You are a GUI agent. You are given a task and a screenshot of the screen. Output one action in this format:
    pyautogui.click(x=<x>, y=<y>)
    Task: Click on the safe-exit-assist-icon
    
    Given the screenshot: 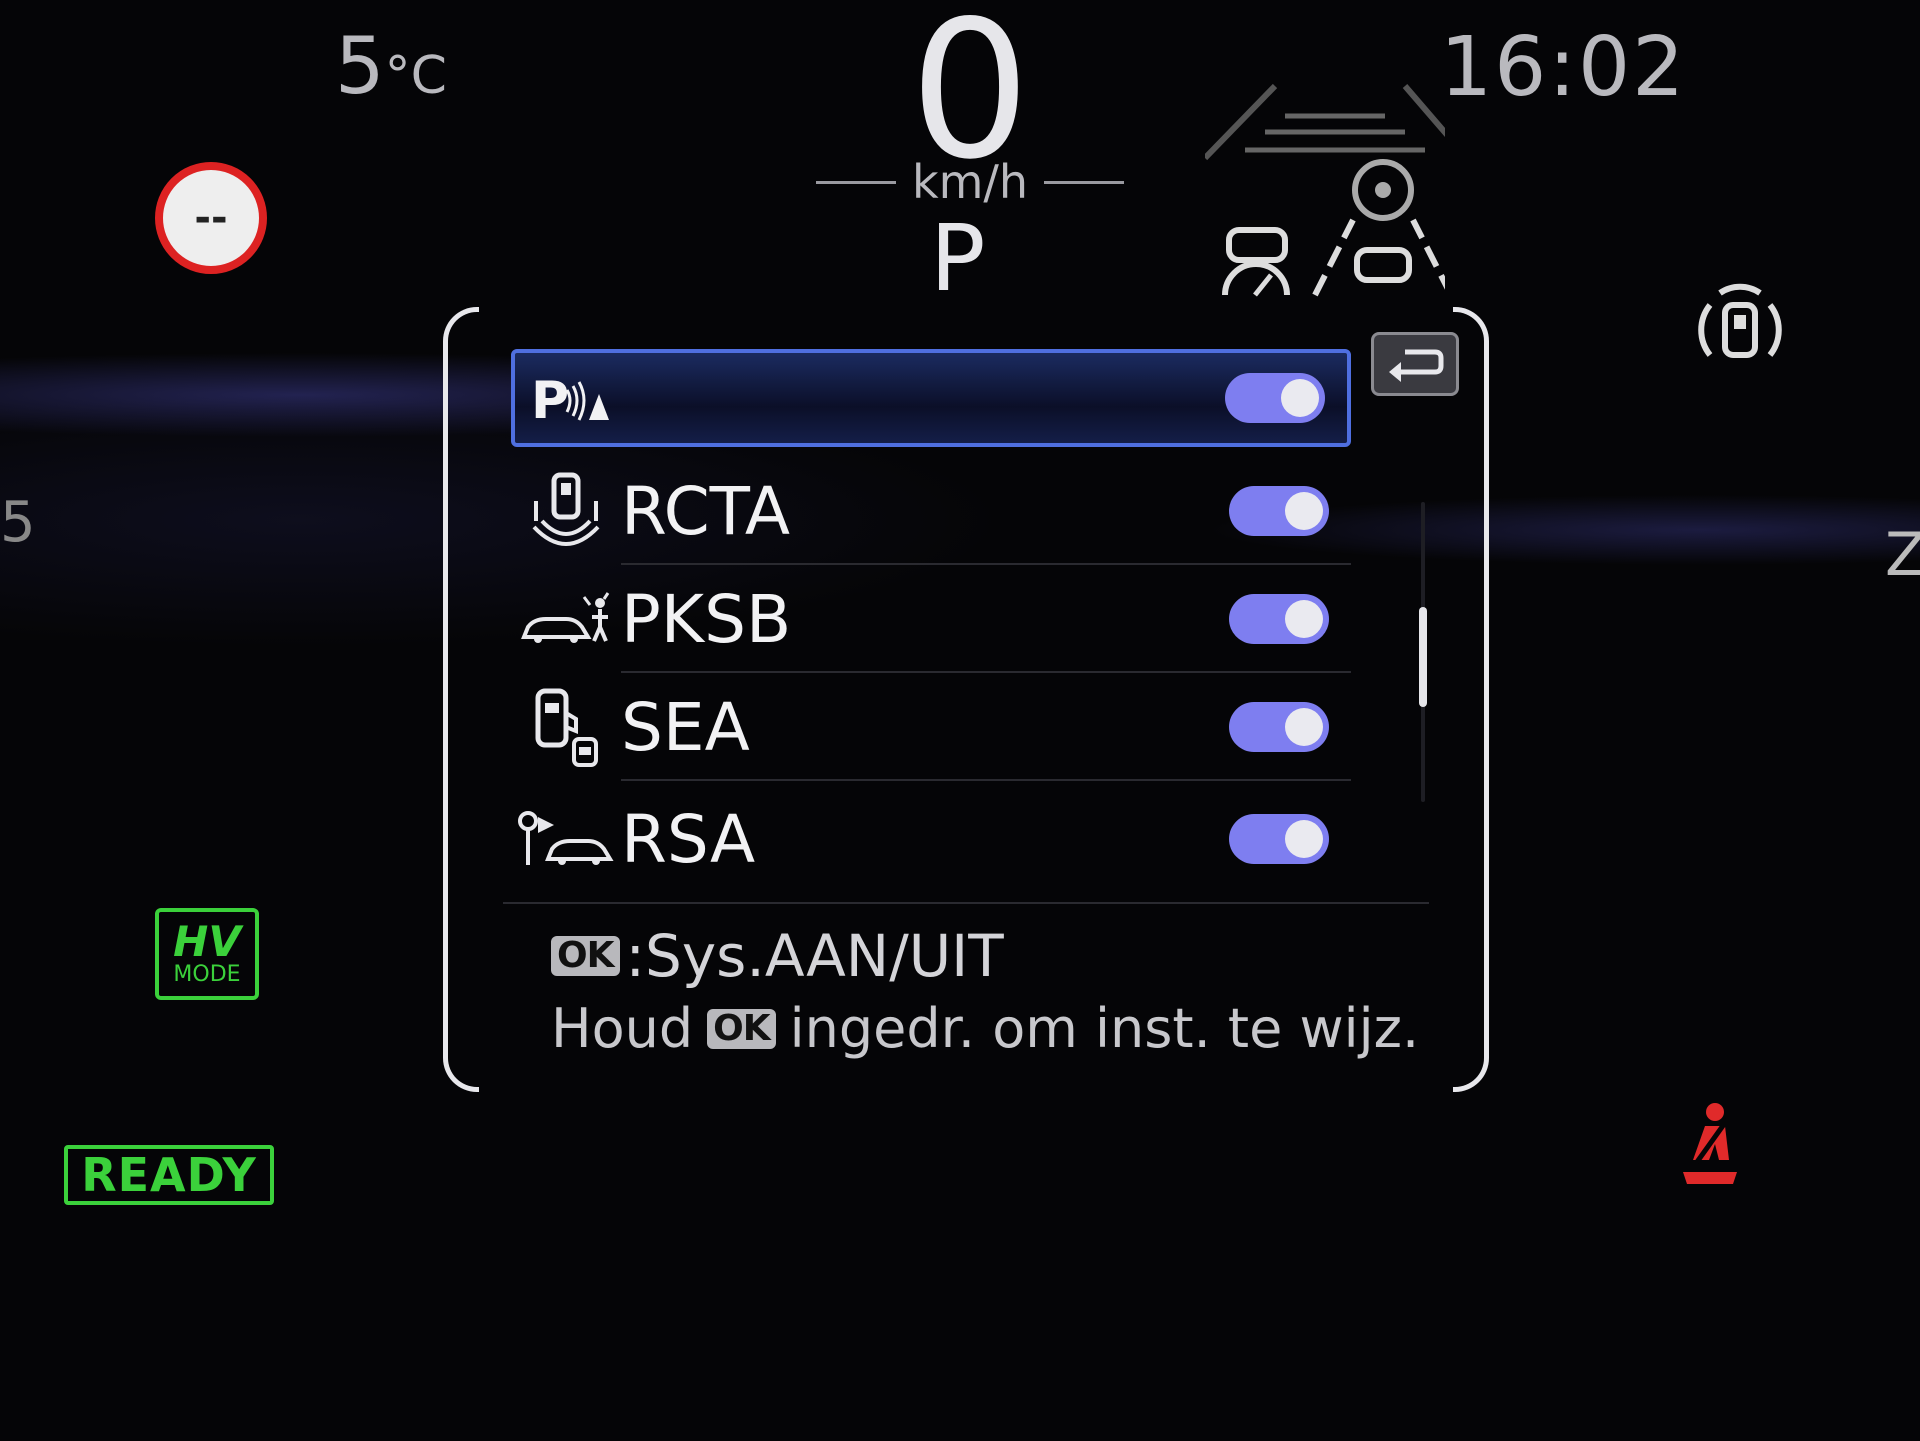 What is the action you would take?
    pyautogui.click(x=566, y=727)
    